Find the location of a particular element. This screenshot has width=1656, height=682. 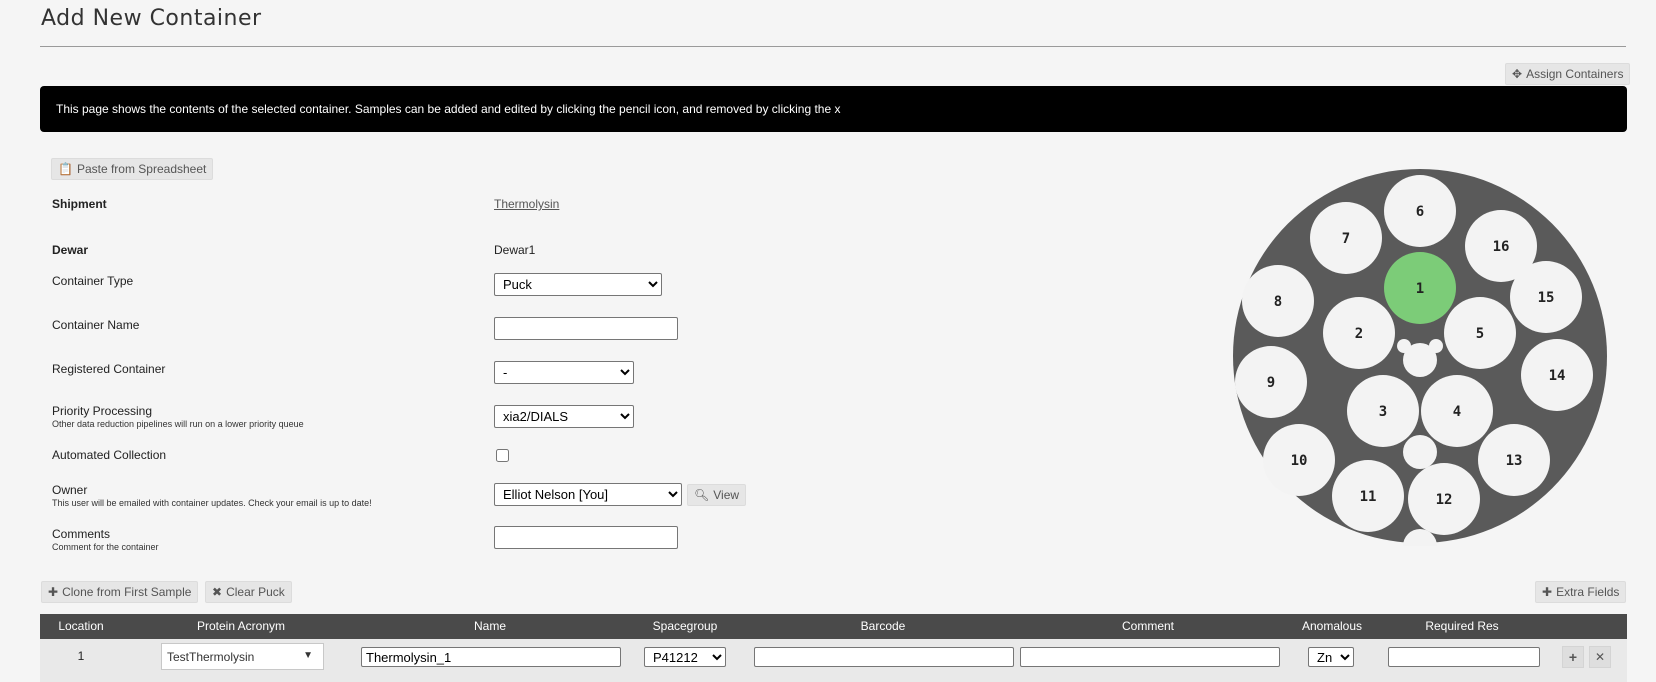

required-res-input is located at coordinates (1464, 657).